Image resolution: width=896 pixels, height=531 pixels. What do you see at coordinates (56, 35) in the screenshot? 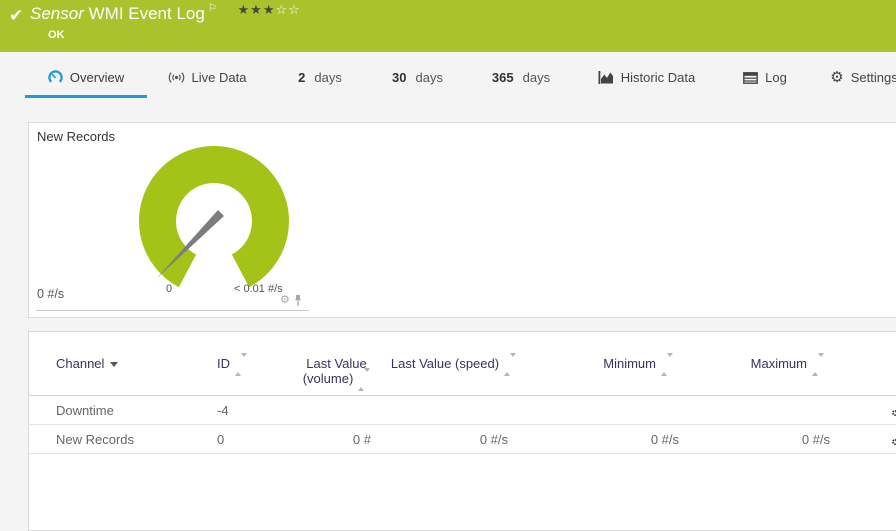
I see `status-badge: OK` at bounding box center [56, 35].